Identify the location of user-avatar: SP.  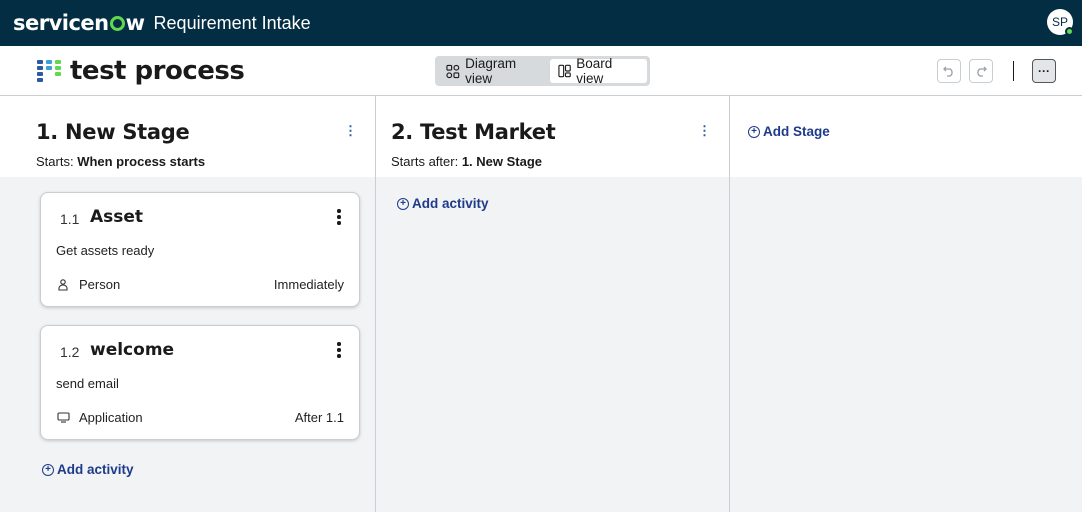
(1060, 22).